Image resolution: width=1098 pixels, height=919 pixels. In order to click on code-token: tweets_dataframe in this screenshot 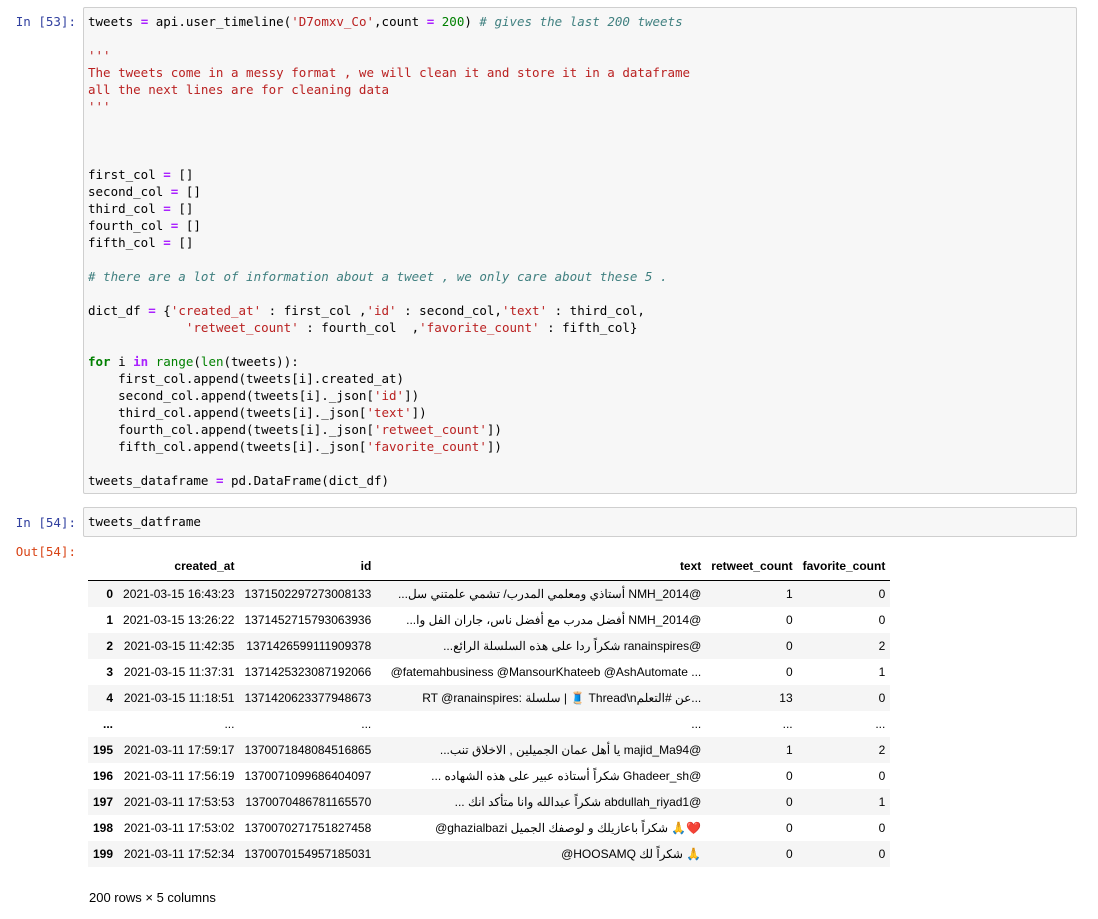, I will do `click(152, 480)`.